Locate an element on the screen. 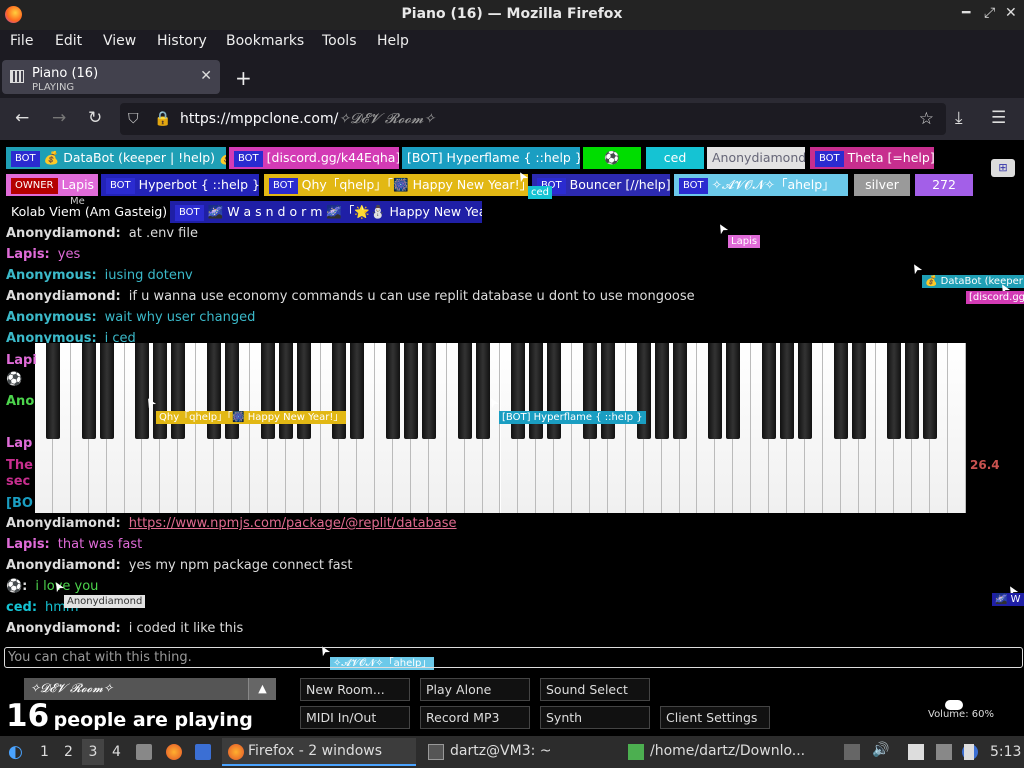 Image resolution: width=1024 pixels, height=768 pixels. white-key is located at coordinates (957, 428).